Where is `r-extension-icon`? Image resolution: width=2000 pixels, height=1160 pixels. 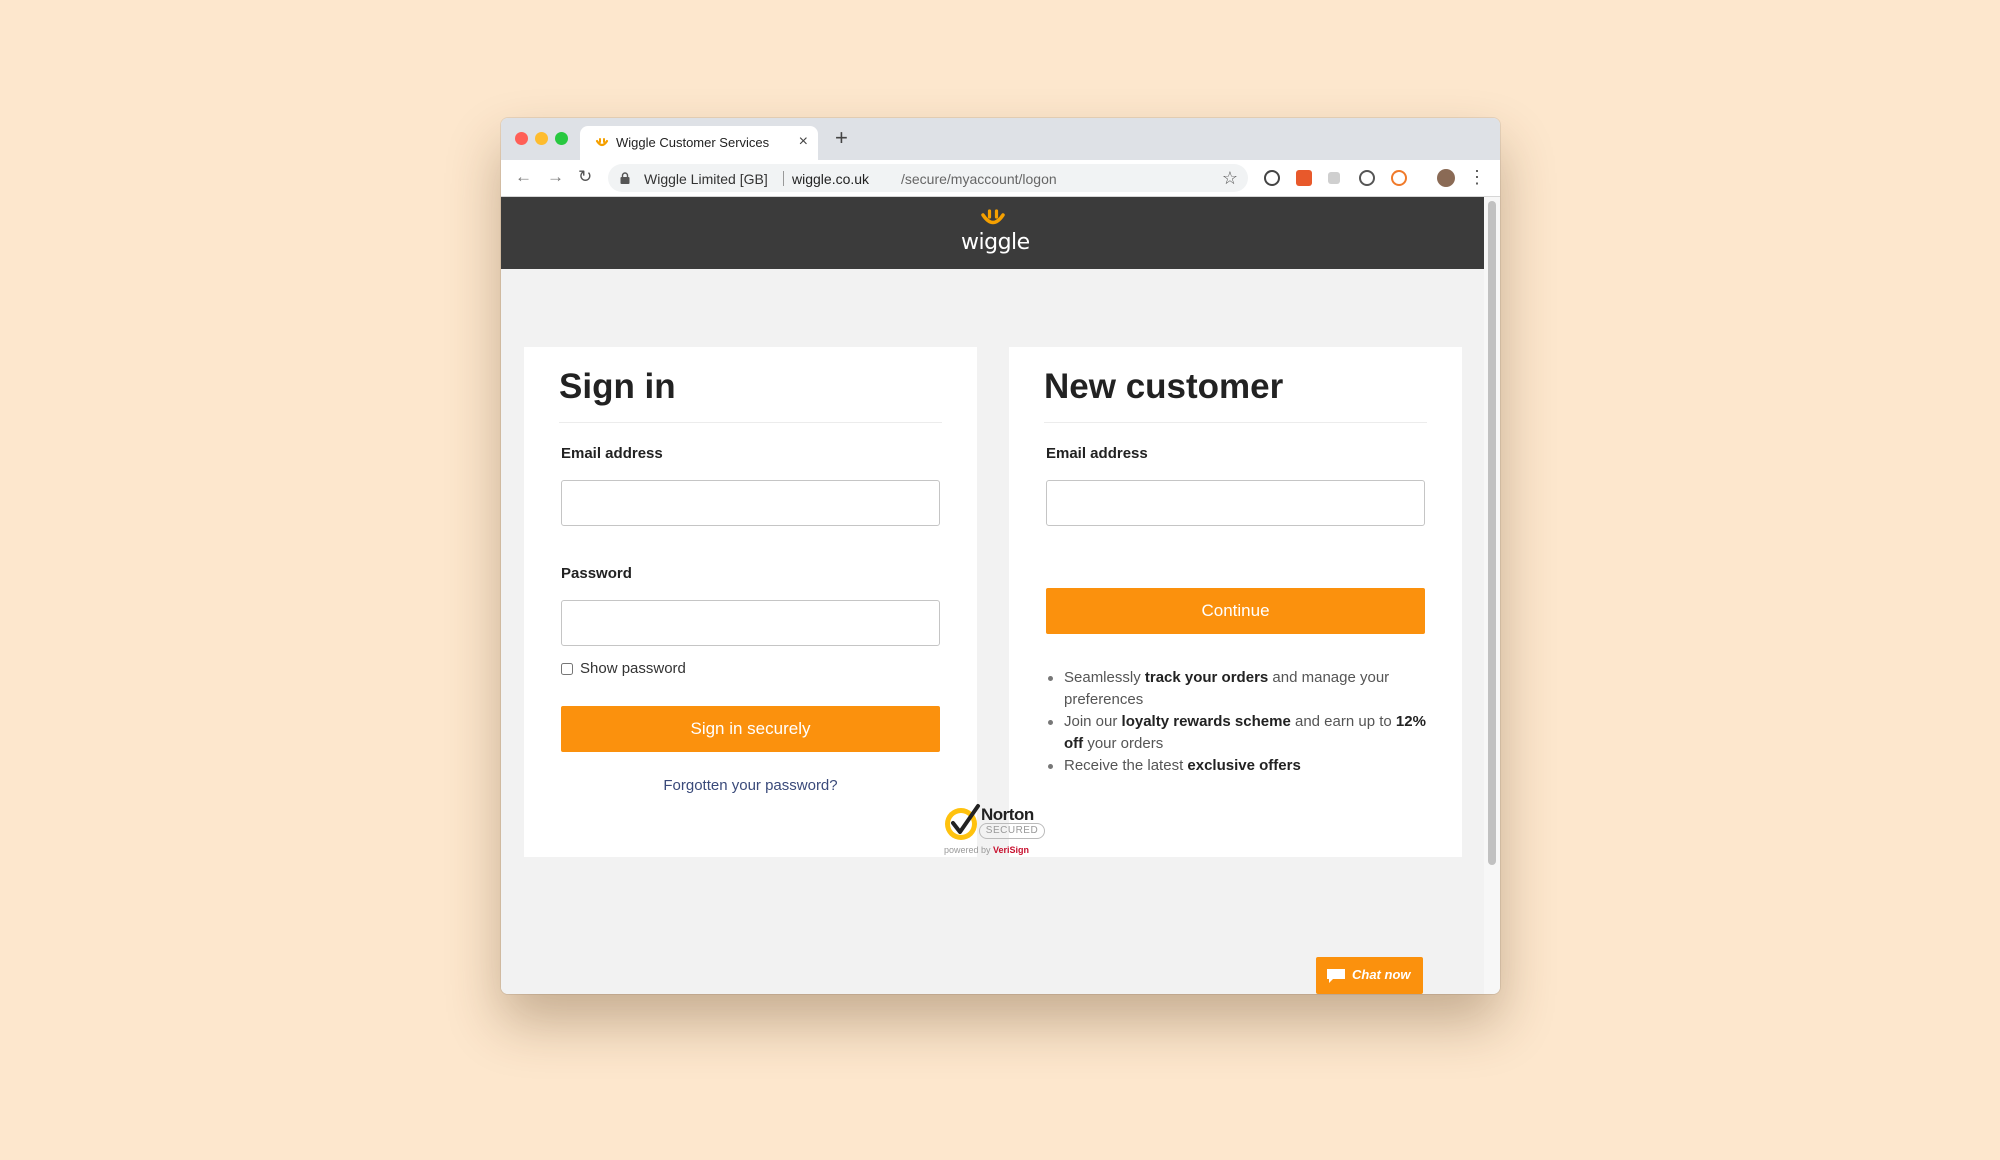
r-extension-icon is located at coordinates (1304, 178).